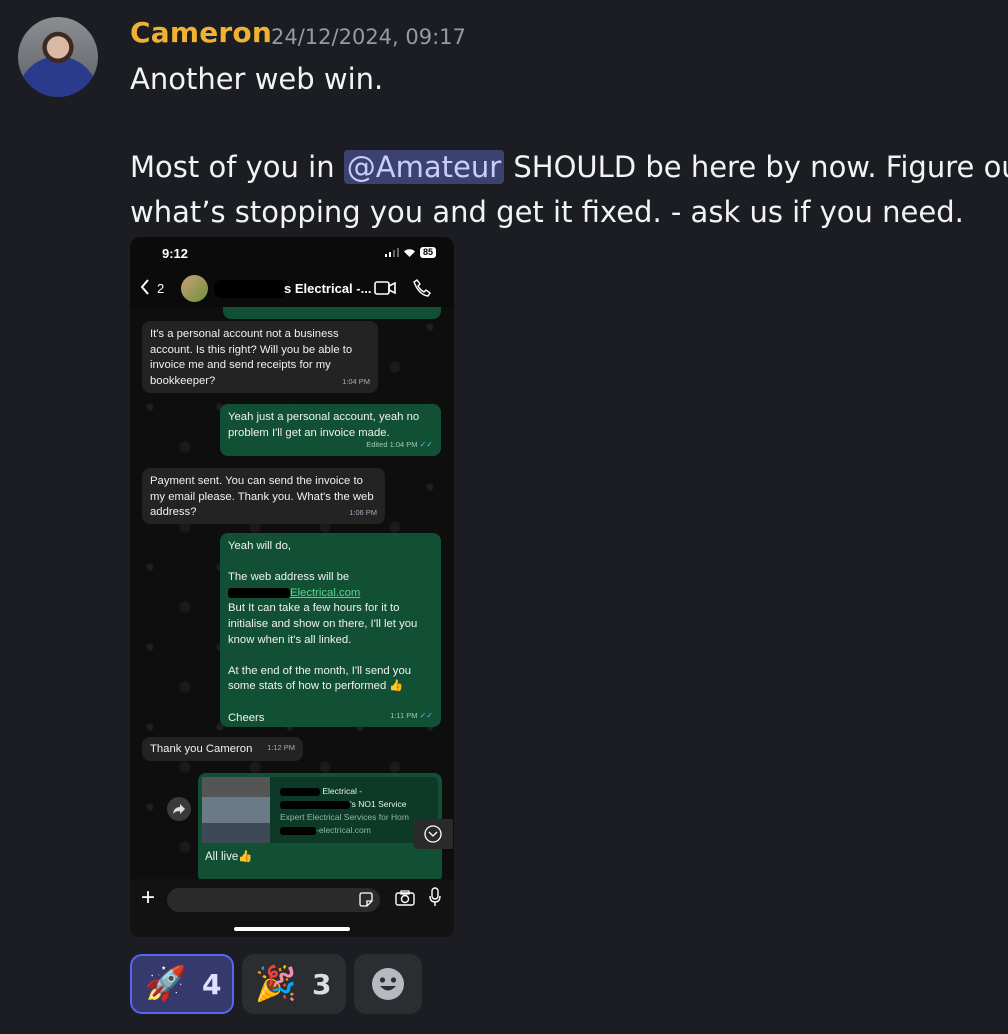  What do you see at coordinates (292, 254) in the screenshot?
I see `phone-status-bar: 9:12 85` at bounding box center [292, 254].